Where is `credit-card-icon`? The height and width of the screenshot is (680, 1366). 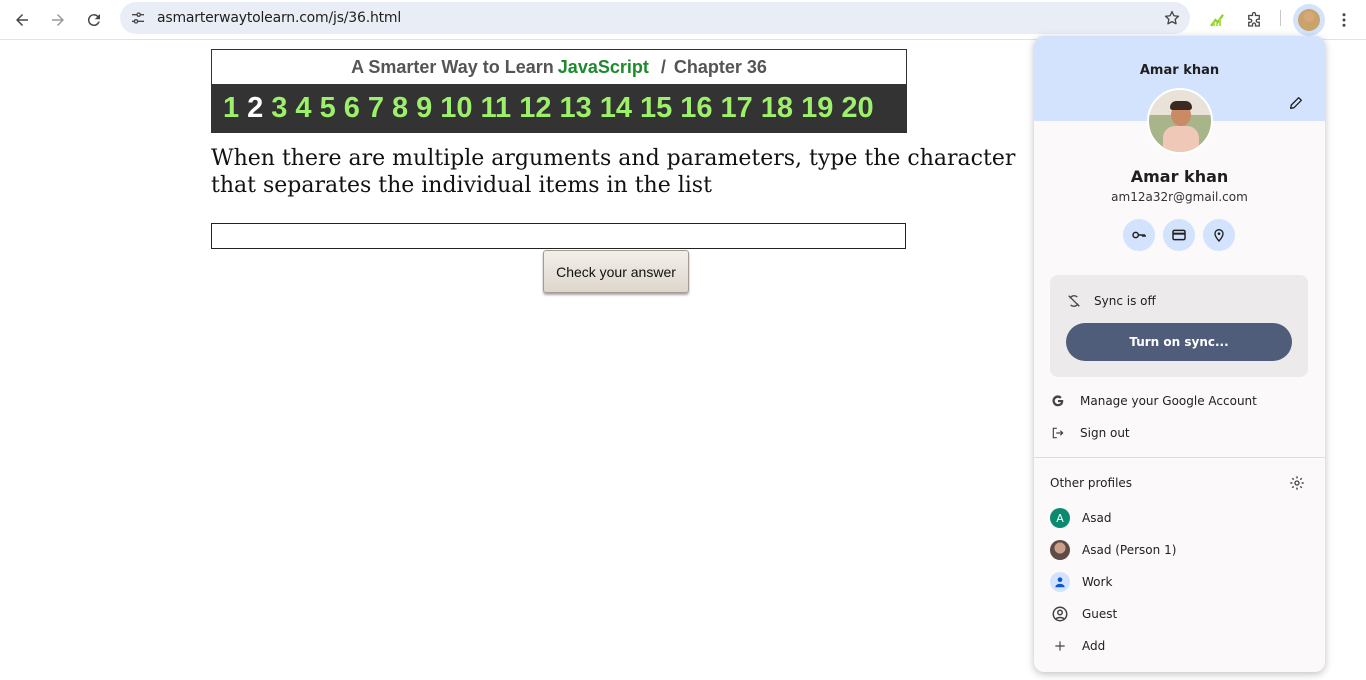
credit-card-icon is located at coordinates (1179, 235).